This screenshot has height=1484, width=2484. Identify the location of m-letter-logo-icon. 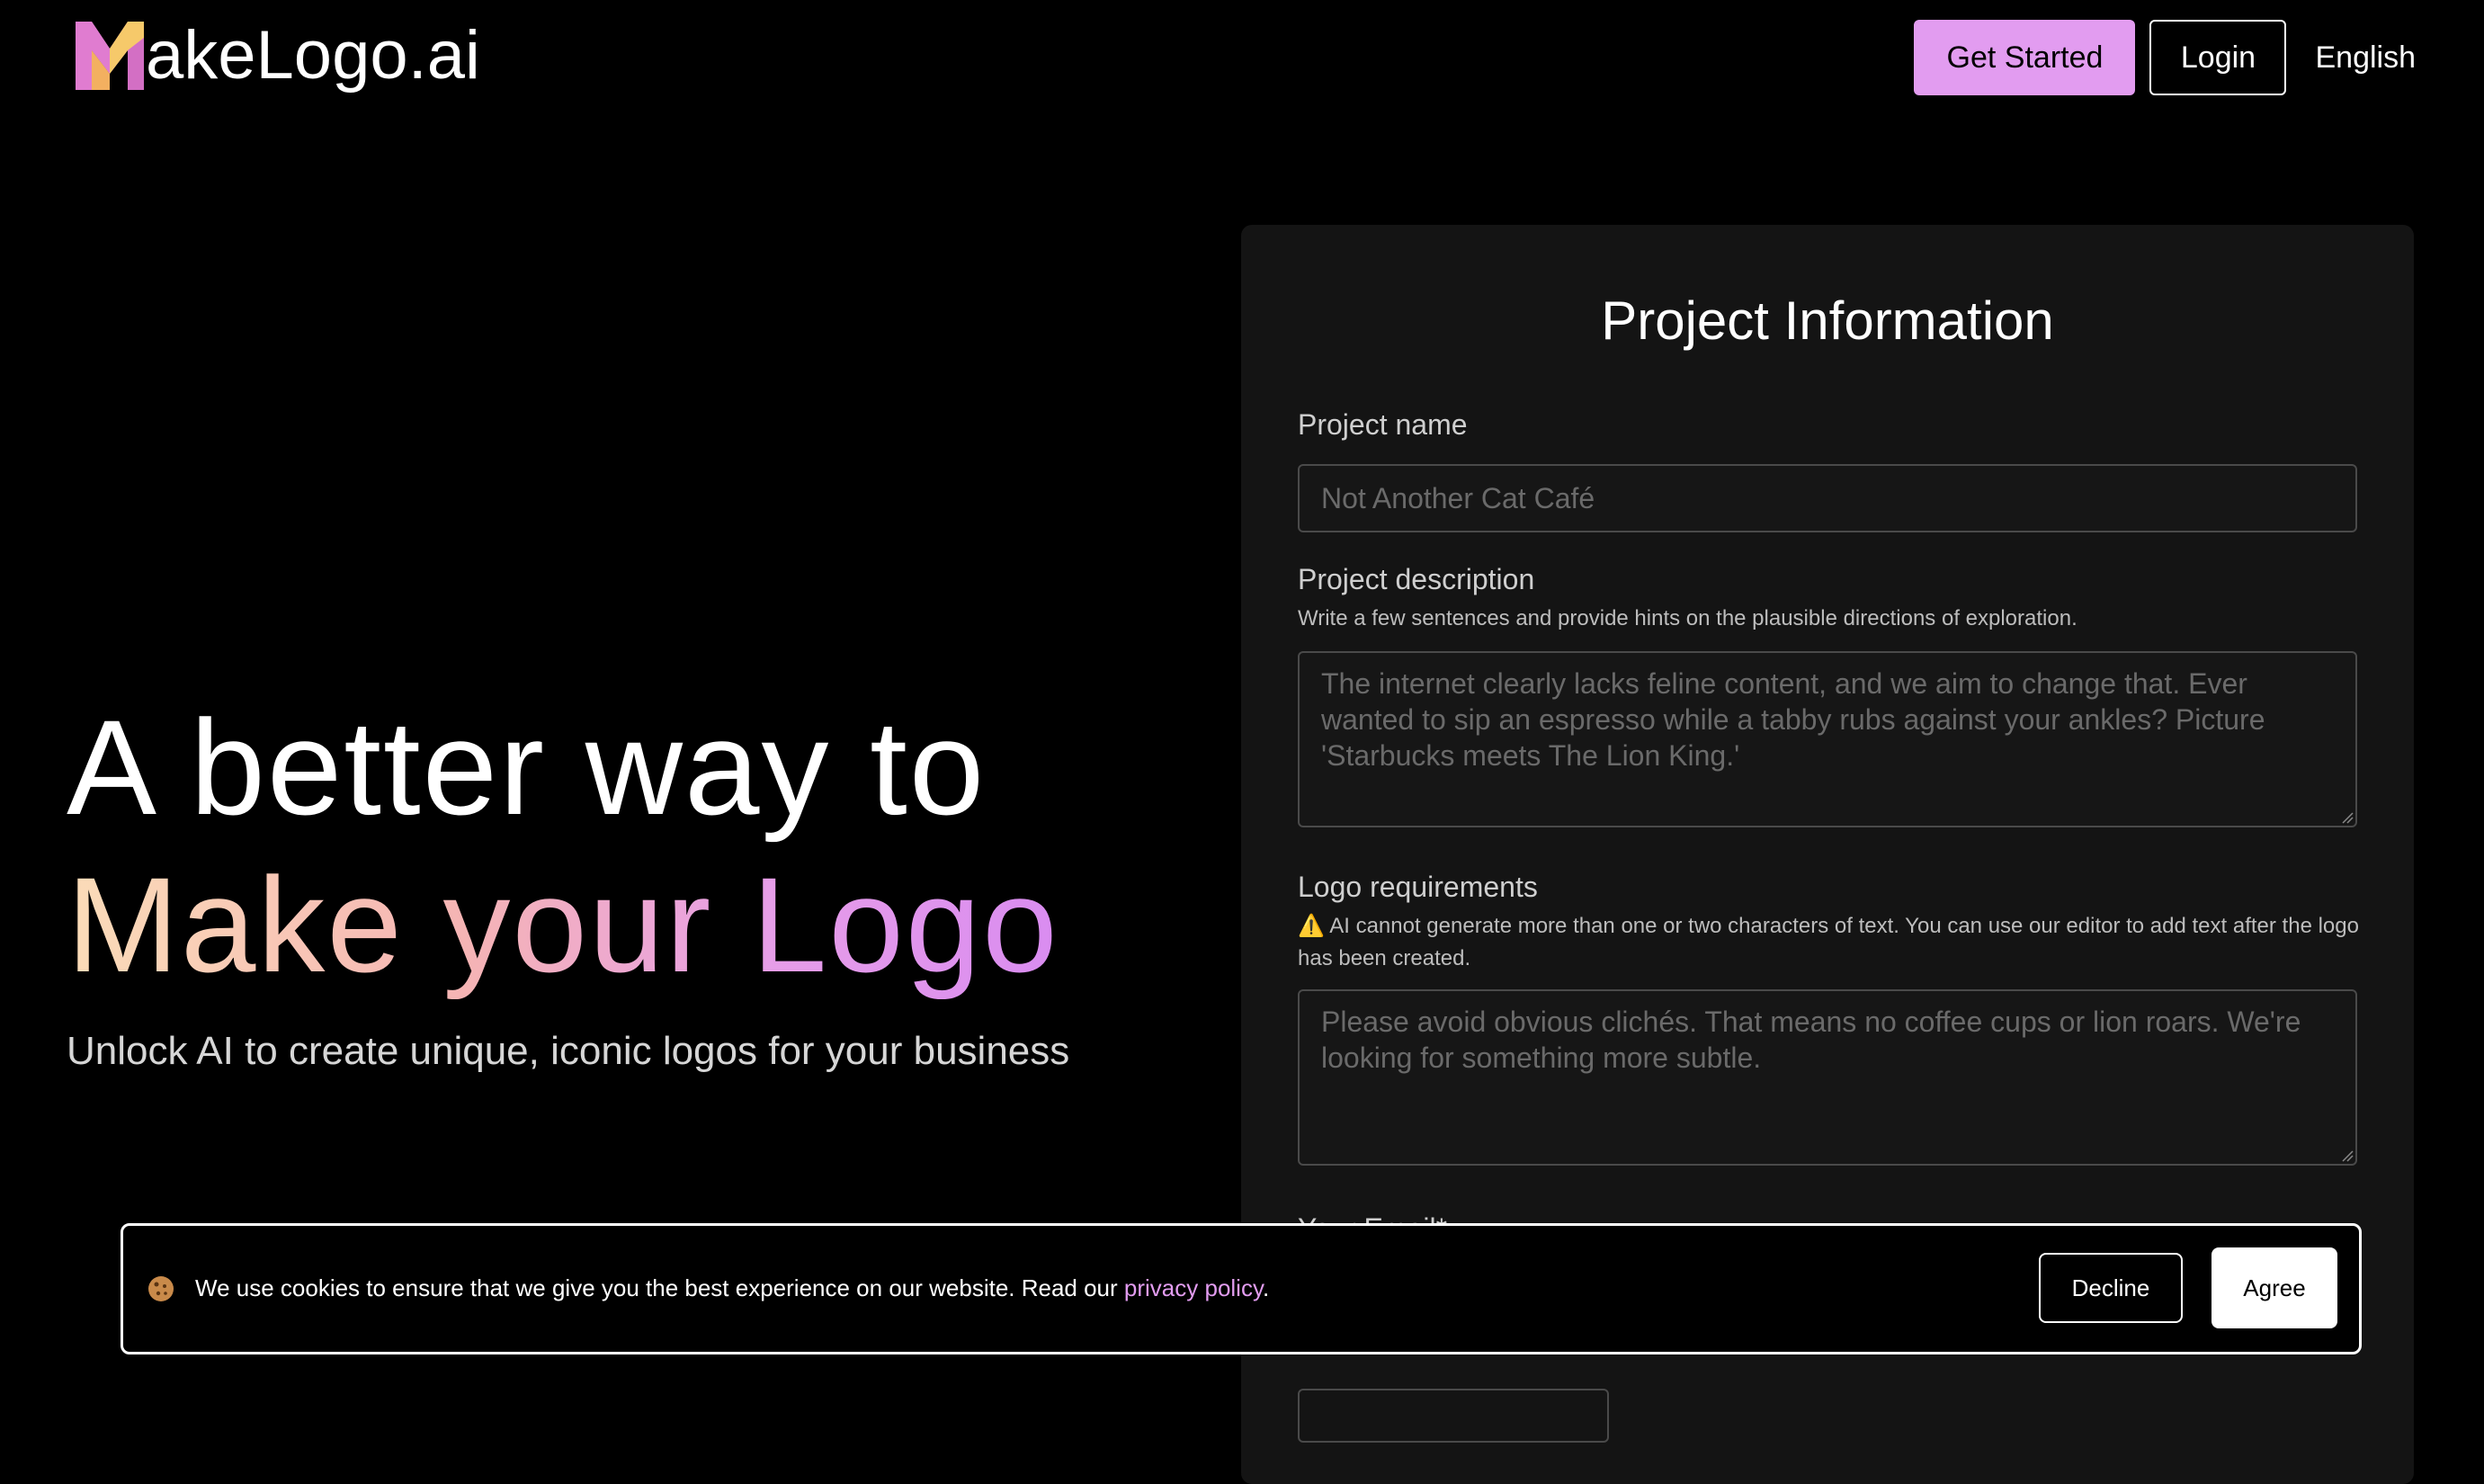
(110, 56).